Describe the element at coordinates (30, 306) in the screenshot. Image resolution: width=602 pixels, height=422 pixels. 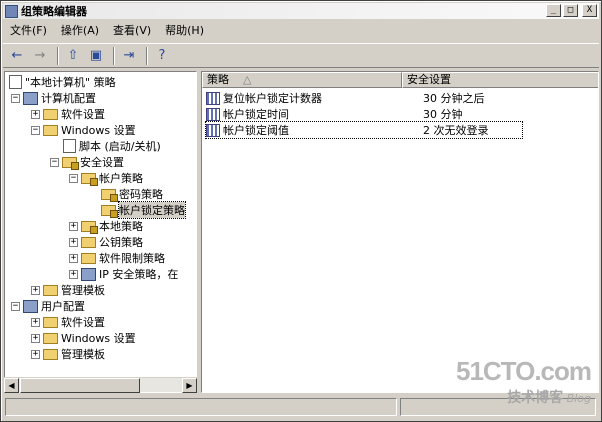
I see `user-icon` at that location.